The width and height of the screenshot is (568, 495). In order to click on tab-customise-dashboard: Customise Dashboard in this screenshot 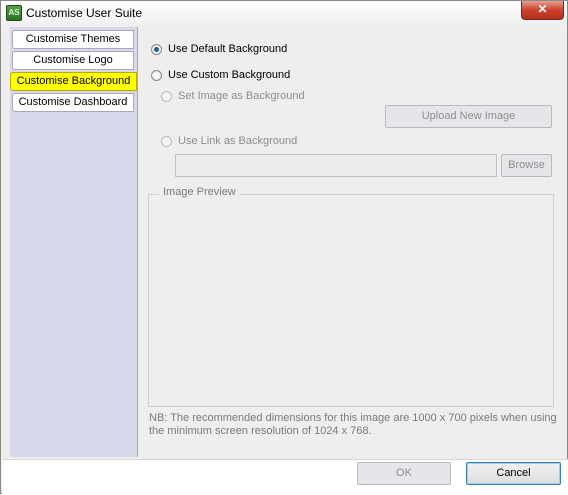, I will do `click(73, 102)`.